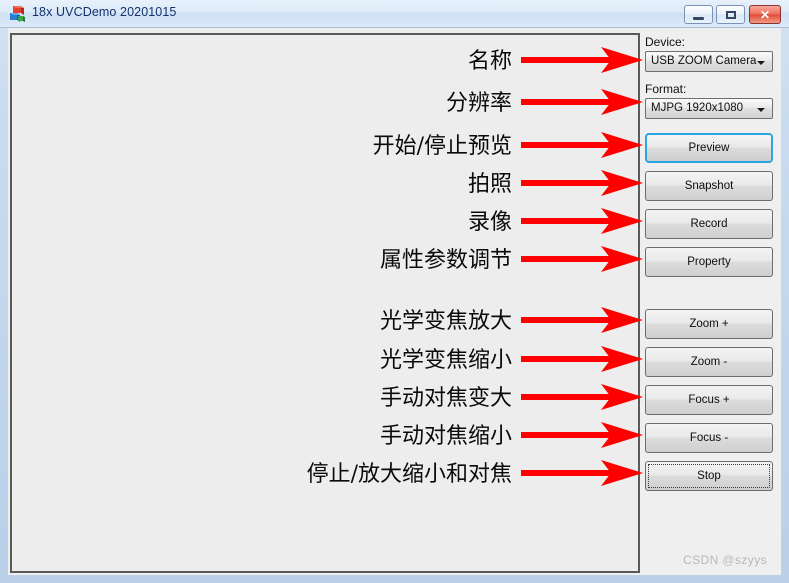 Image resolution: width=789 pixels, height=583 pixels. I want to click on annotation-label-preview: 开始/停止预览, so click(442, 146).